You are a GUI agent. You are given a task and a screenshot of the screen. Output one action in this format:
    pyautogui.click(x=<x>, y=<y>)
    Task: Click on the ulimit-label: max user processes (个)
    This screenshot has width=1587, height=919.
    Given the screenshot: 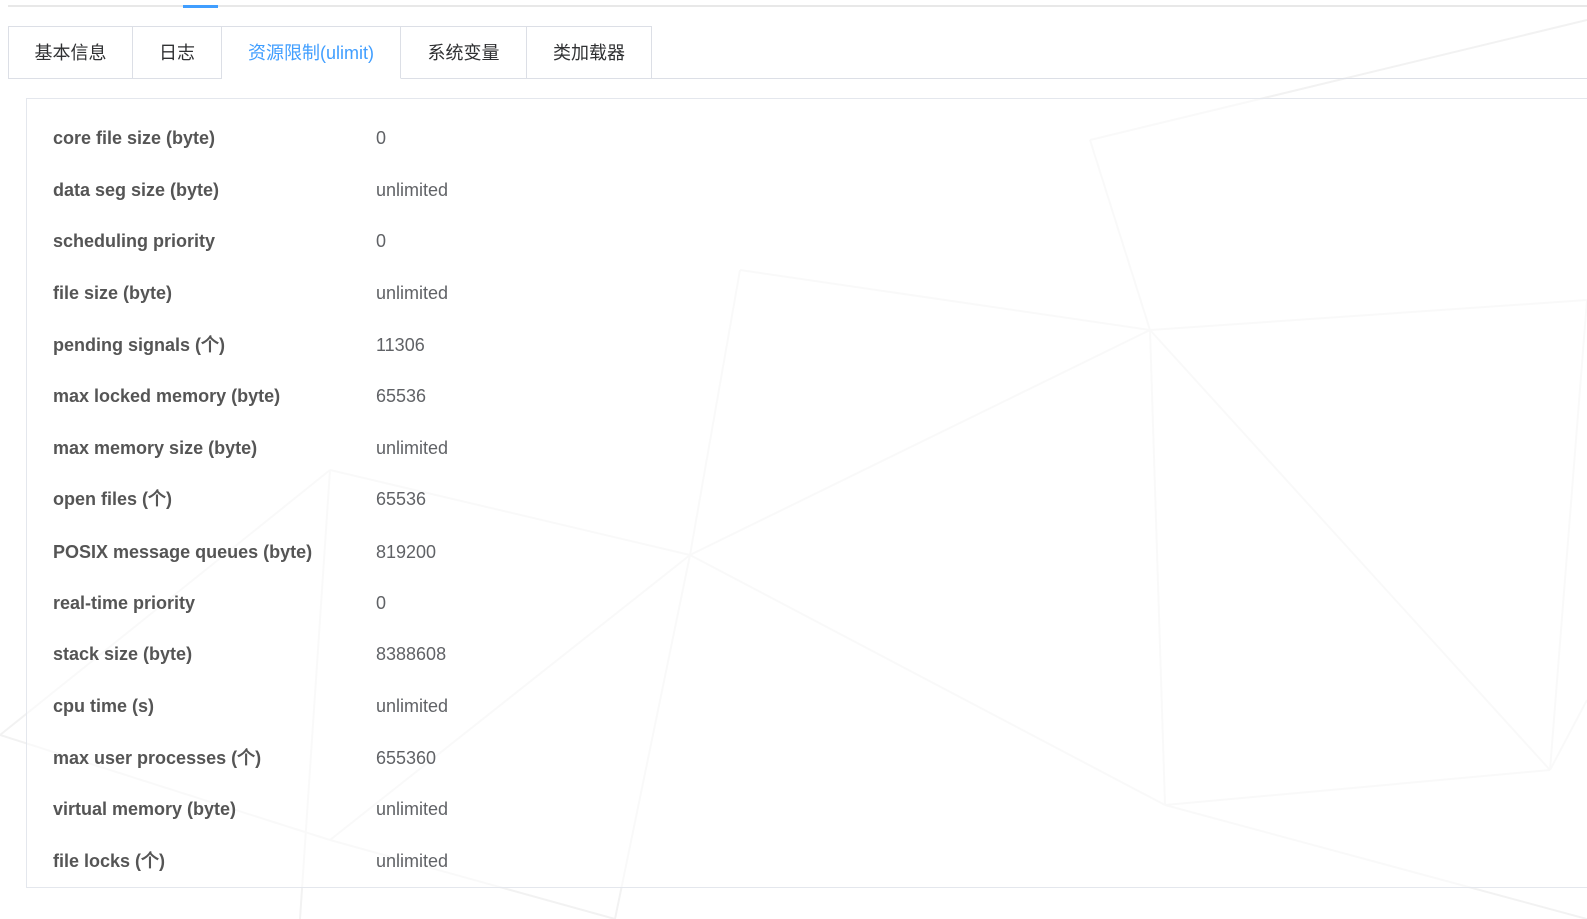 What is the action you would take?
    pyautogui.click(x=157, y=758)
    